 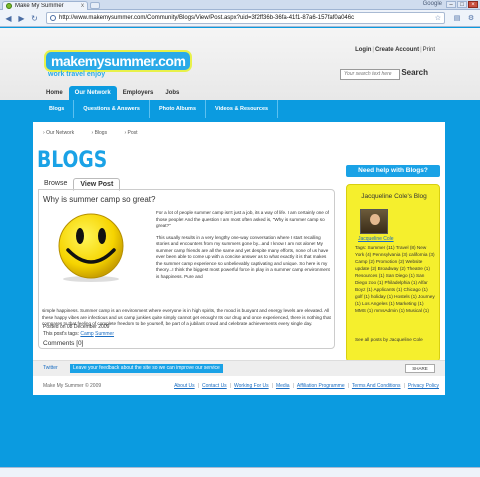 What do you see at coordinates (99, 199) in the screenshot?
I see `post-title: Why is summer camp so great?` at bounding box center [99, 199].